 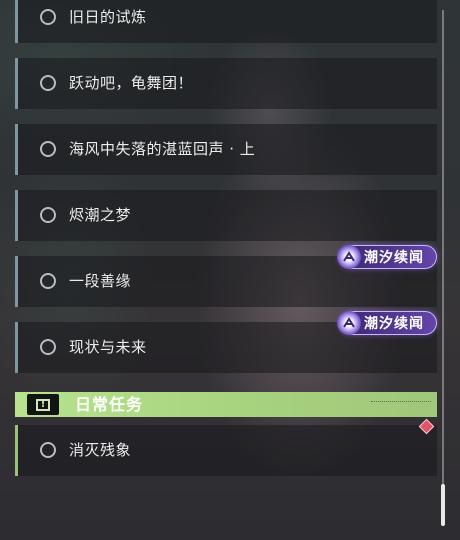 I want to click on exclamation-box-icon: !, so click(x=43, y=404).